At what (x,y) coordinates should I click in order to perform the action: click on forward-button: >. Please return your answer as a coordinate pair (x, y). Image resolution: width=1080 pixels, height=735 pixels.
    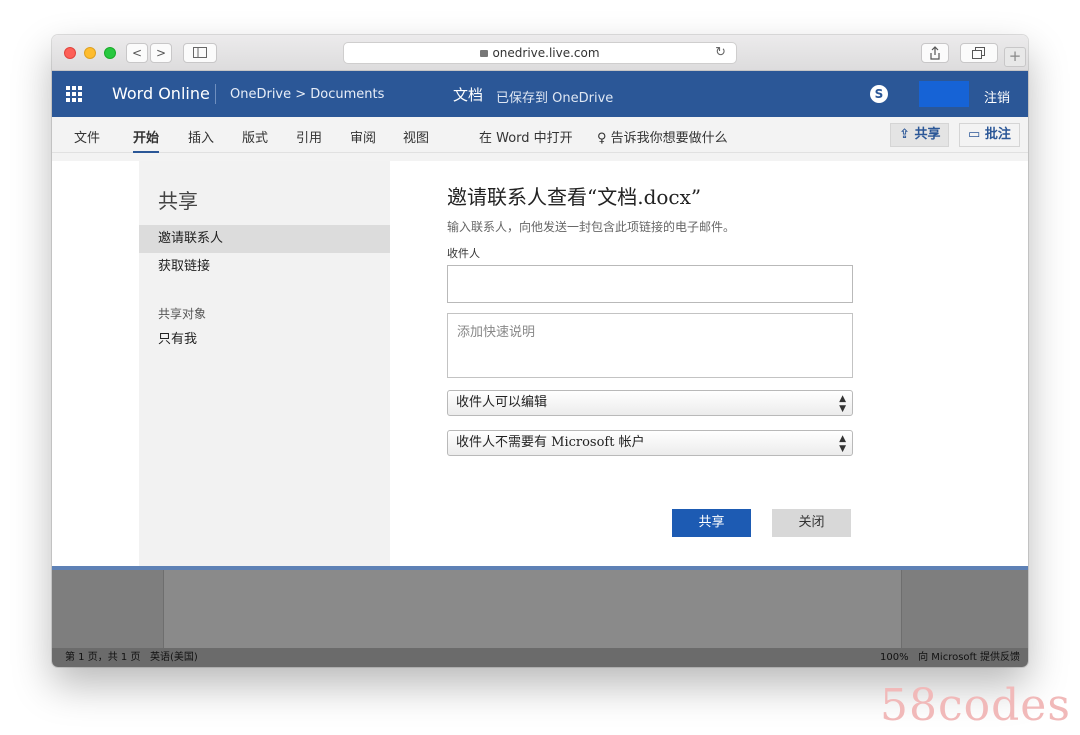
    Looking at the image, I should click on (161, 53).